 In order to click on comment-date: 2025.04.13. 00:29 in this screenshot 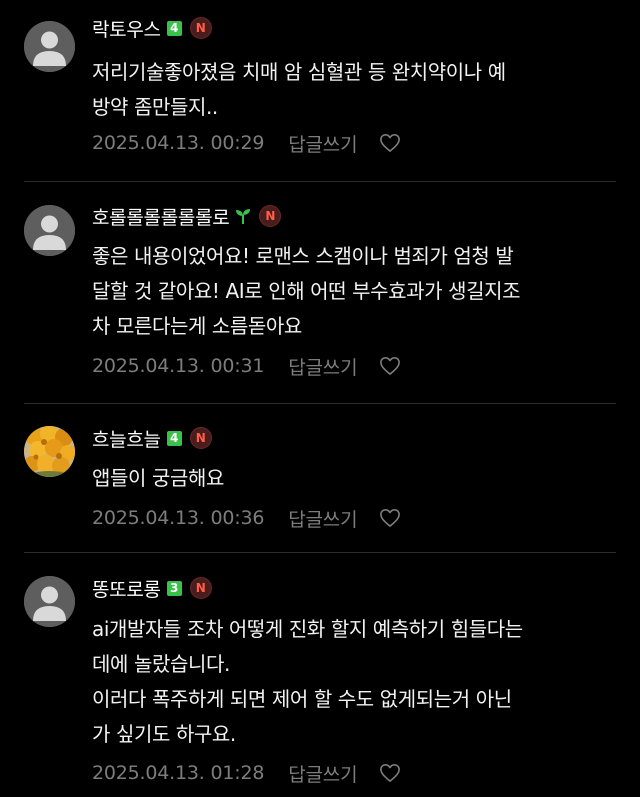, I will do `click(178, 143)`.